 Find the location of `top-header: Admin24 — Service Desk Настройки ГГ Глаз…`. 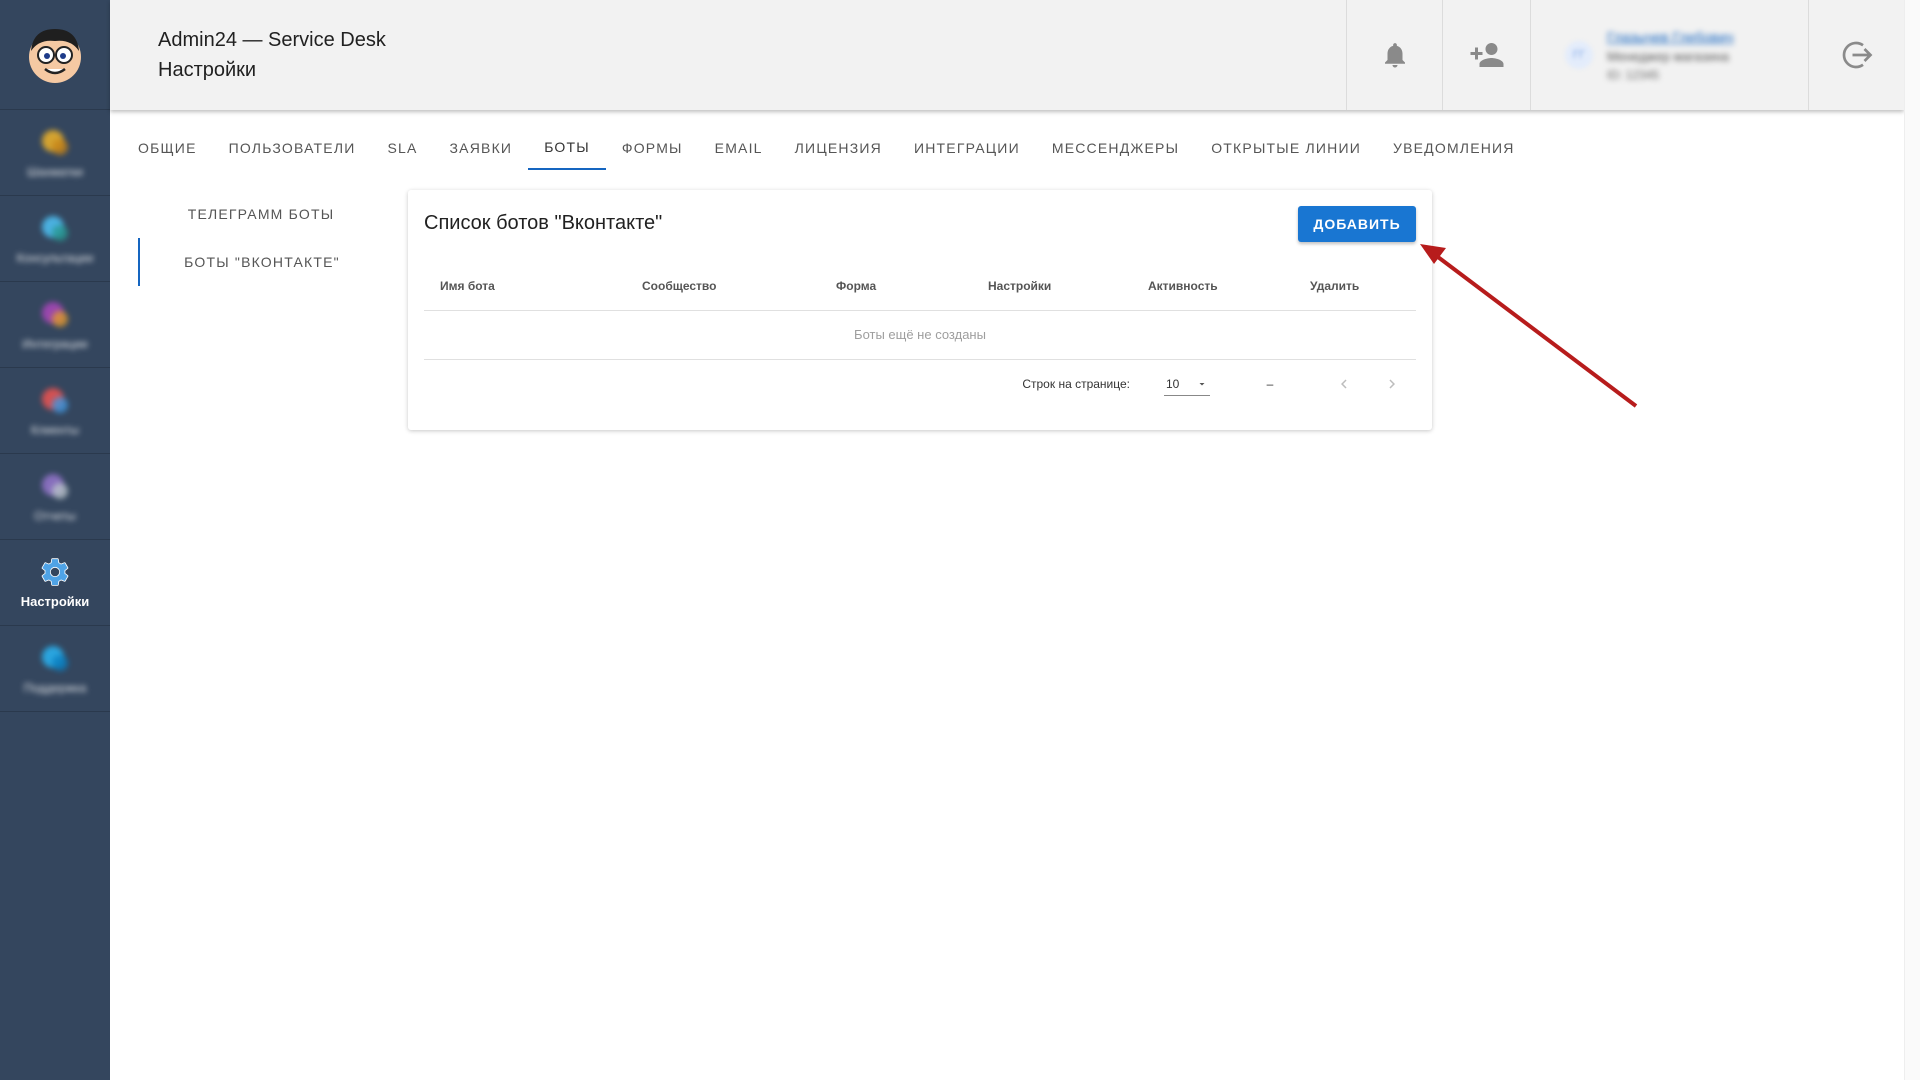

top-header: Admin24 — Service Desk Настройки ГГ Глаз… is located at coordinates (1007, 55).